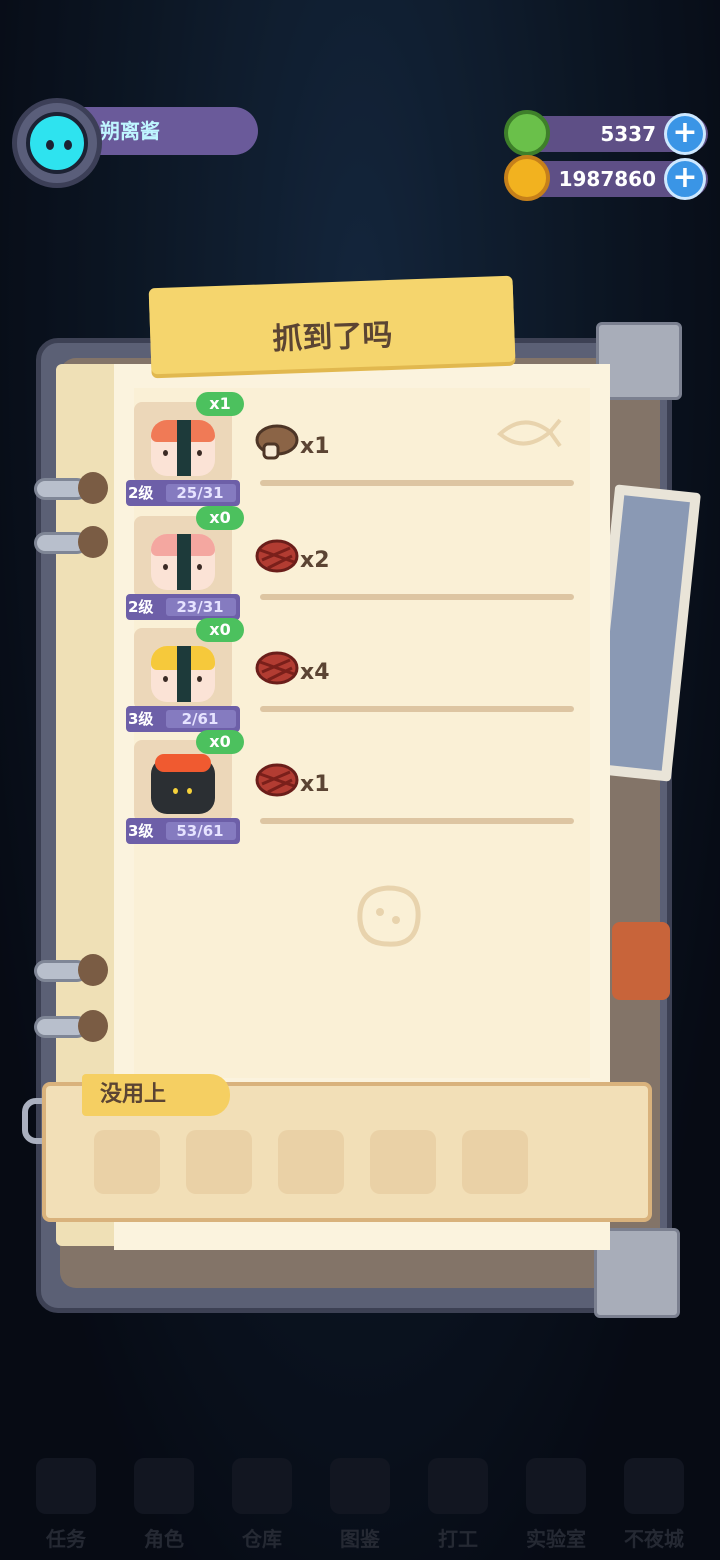 Image resolution: width=720 pixels, height=1560 pixels. I want to click on gem-value: 5337, so click(628, 134).